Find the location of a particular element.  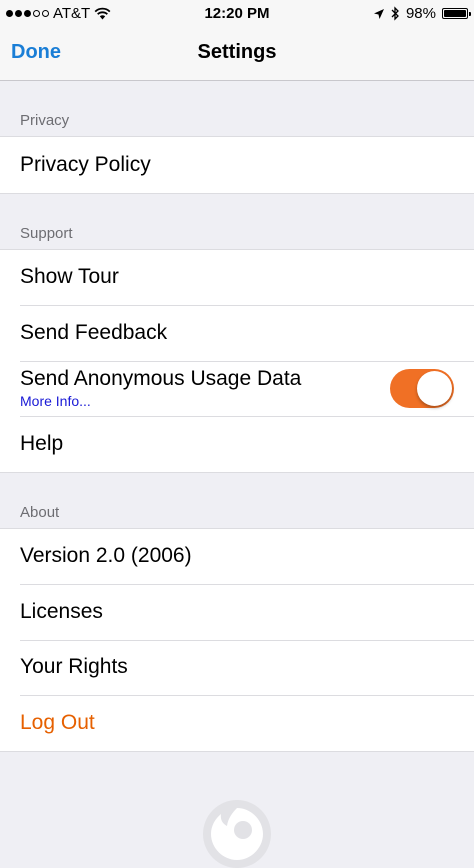

location-arrow-icon is located at coordinates (378, 13).